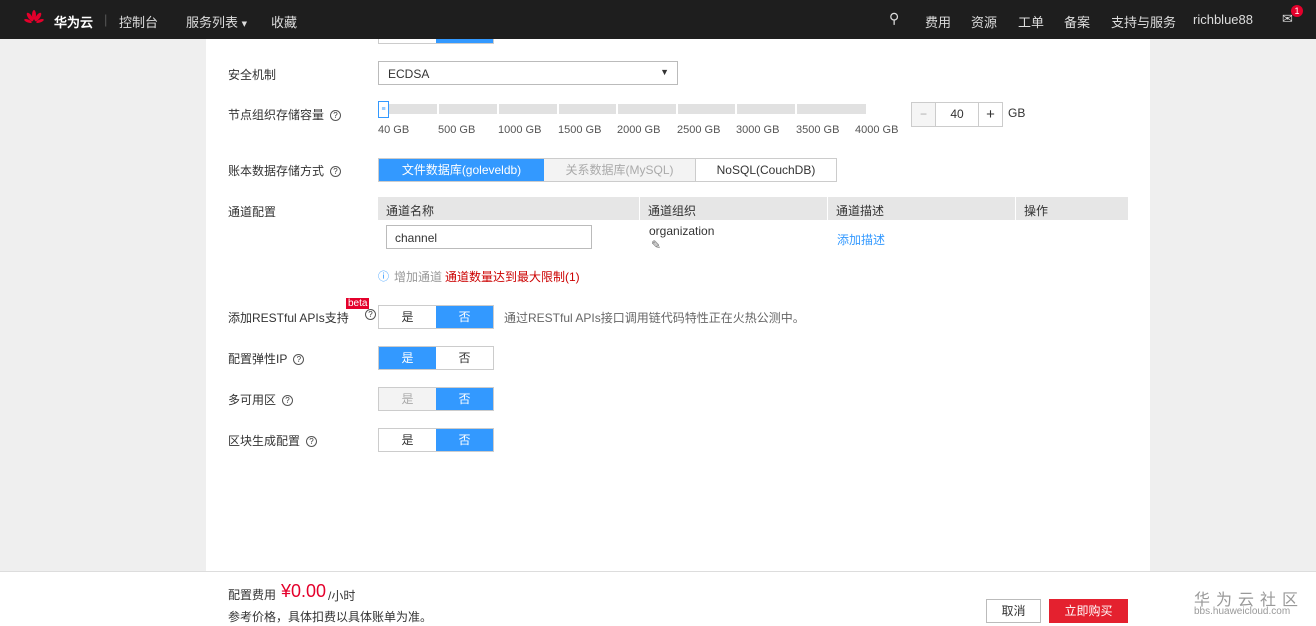 The width and height of the screenshot is (1316, 626). Describe the element at coordinates (285, 170) in the screenshot. I see `ledger-label: 账本数据存储方式?` at that location.